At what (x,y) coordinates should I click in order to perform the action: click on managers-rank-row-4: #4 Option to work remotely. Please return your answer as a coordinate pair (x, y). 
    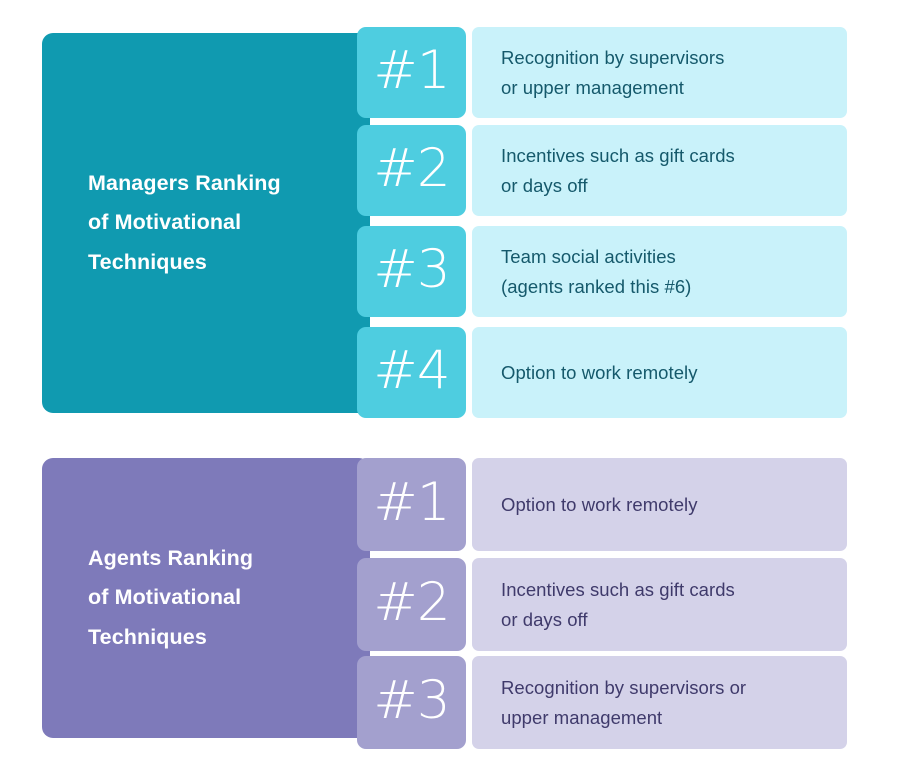
    Looking at the image, I should click on (628, 372).